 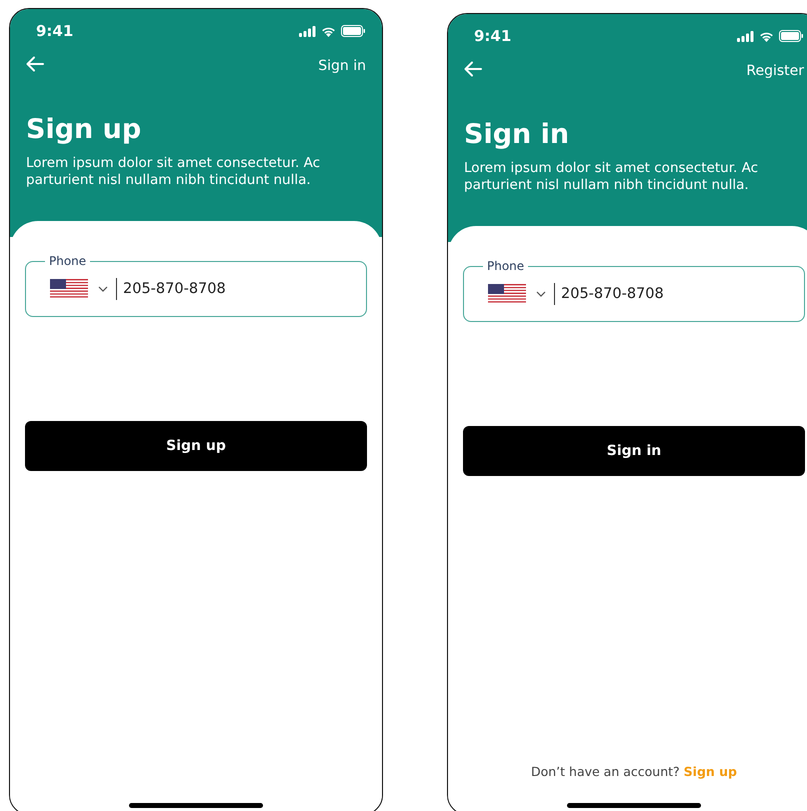 What do you see at coordinates (634, 451) in the screenshot?
I see `submit-button: Sign in` at bounding box center [634, 451].